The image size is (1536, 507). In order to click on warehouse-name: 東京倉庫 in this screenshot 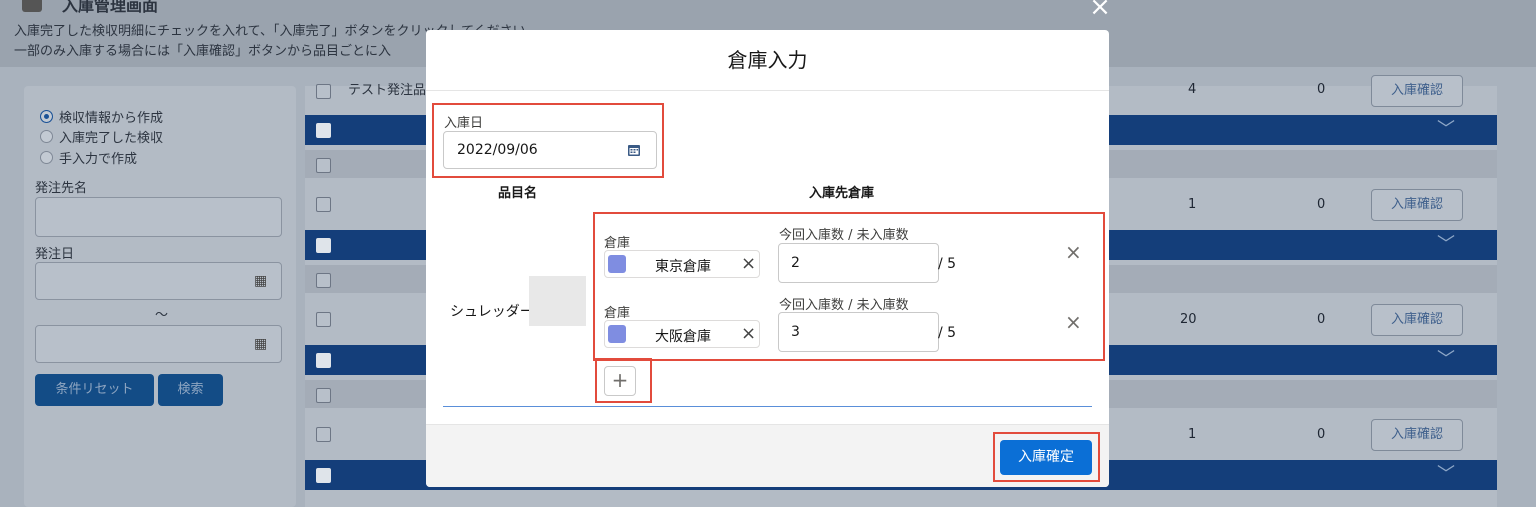, I will do `click(683, 267)`.